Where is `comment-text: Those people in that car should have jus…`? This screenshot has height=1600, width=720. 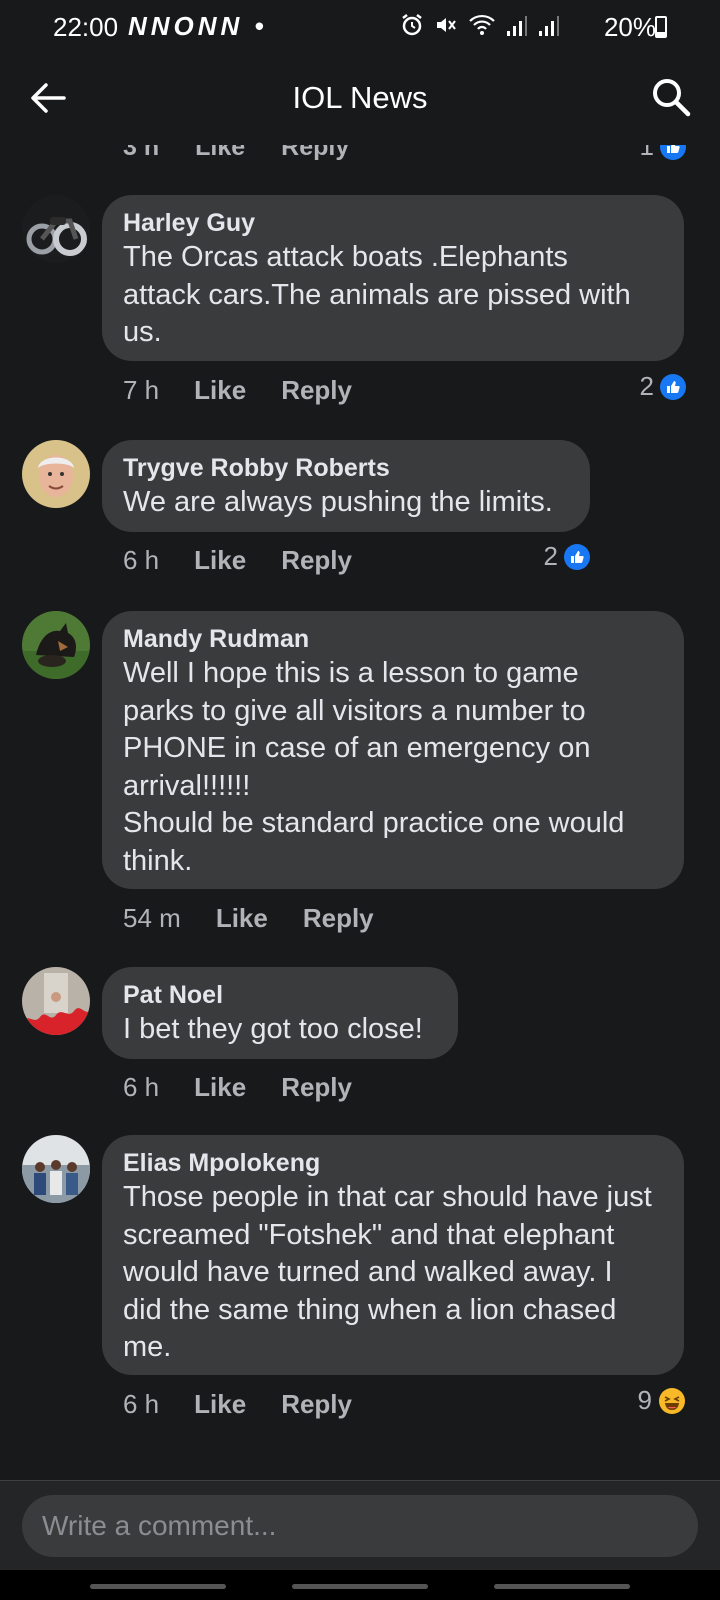 comment-text: Those people in that car should have jus… is located at coordinates (387, 1272).